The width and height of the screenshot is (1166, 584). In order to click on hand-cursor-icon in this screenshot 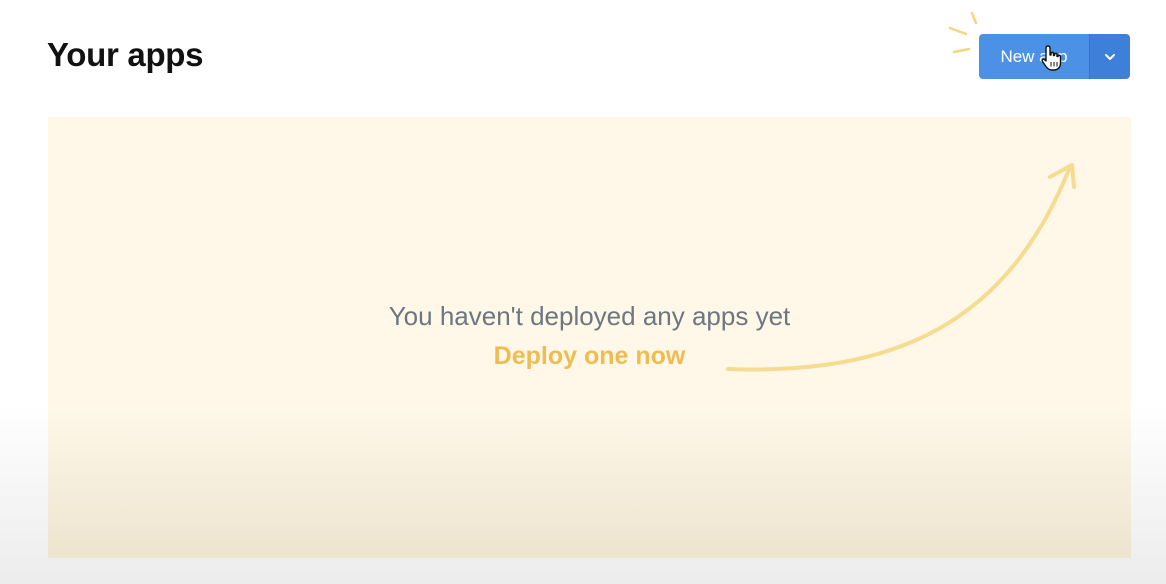, I will do `click(1051, 58)`.